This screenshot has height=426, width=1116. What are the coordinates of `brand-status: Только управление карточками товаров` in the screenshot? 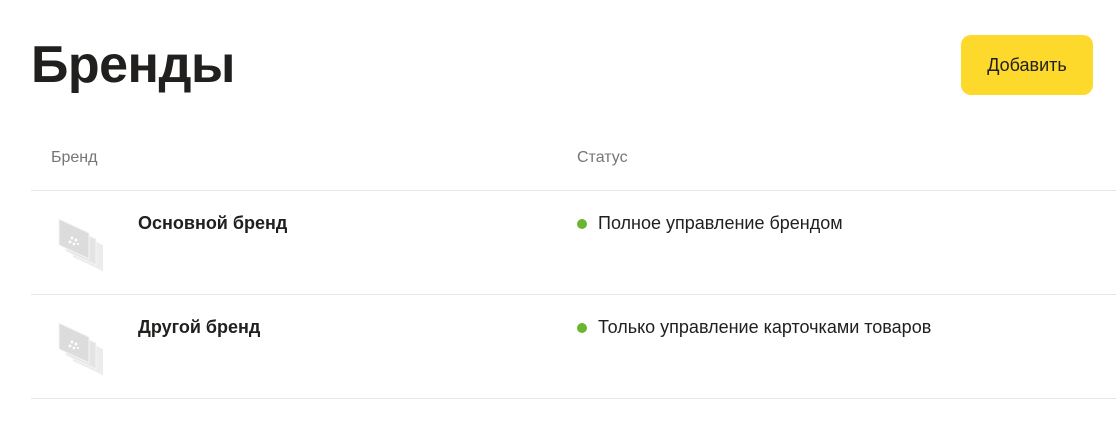 It's located at (754, 327).